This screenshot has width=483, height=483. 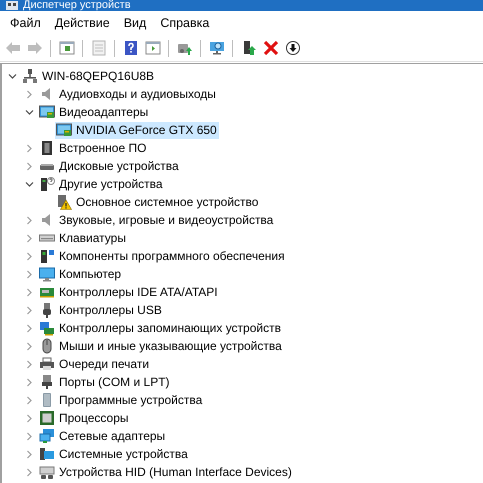 I want to click on back-icon, so click(x=12, y=48).